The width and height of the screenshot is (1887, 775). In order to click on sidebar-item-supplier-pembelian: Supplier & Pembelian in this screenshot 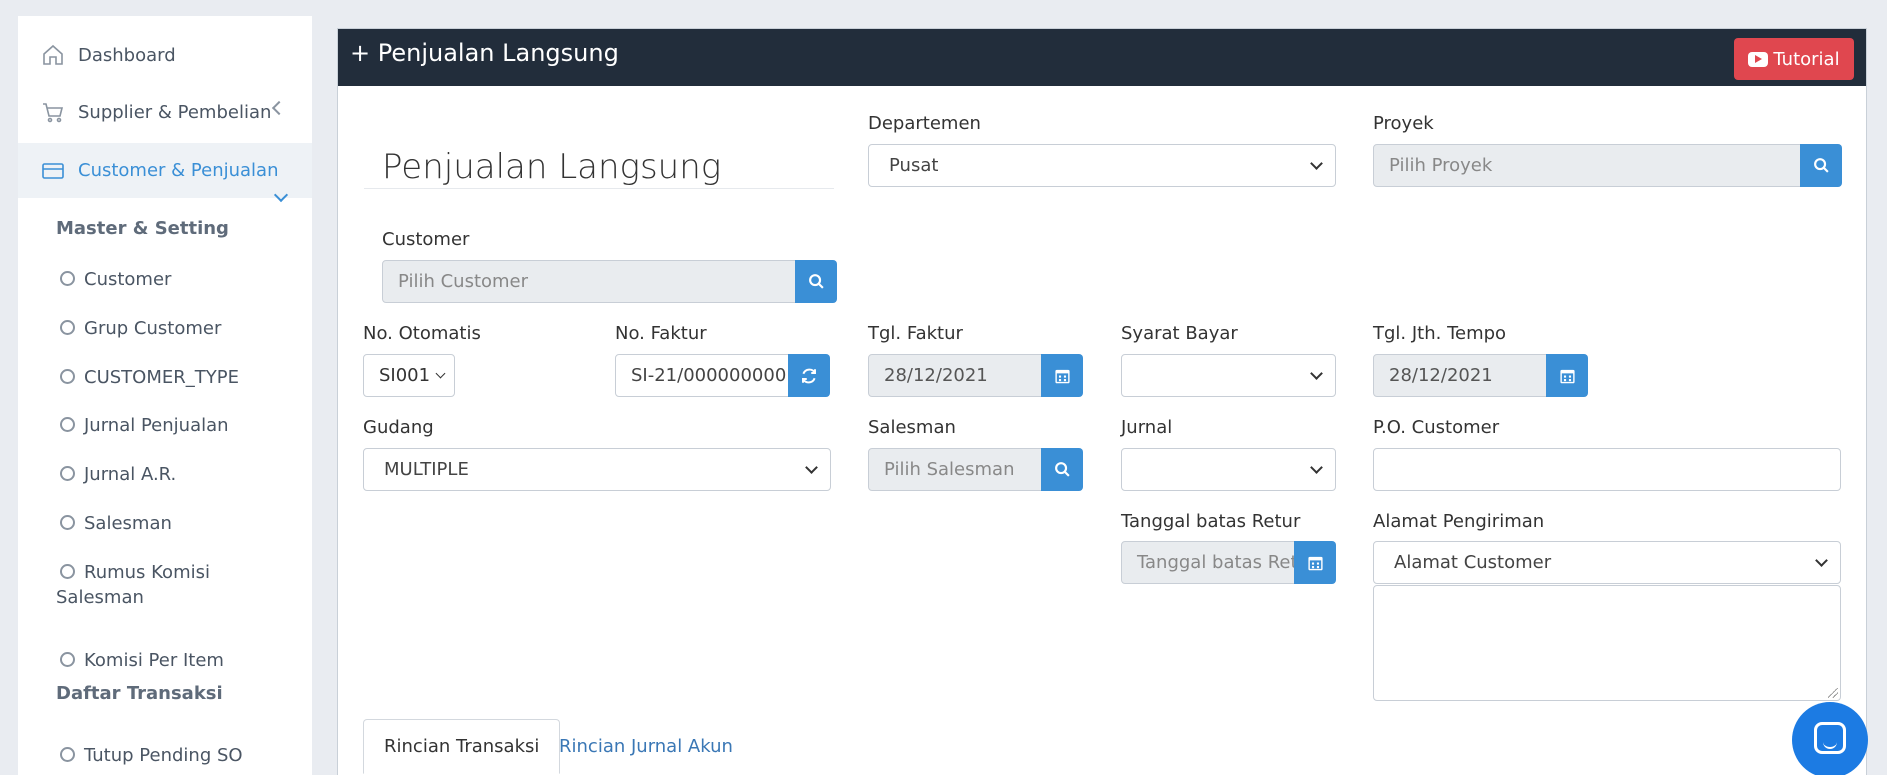, I will do `click(165, 112)`.